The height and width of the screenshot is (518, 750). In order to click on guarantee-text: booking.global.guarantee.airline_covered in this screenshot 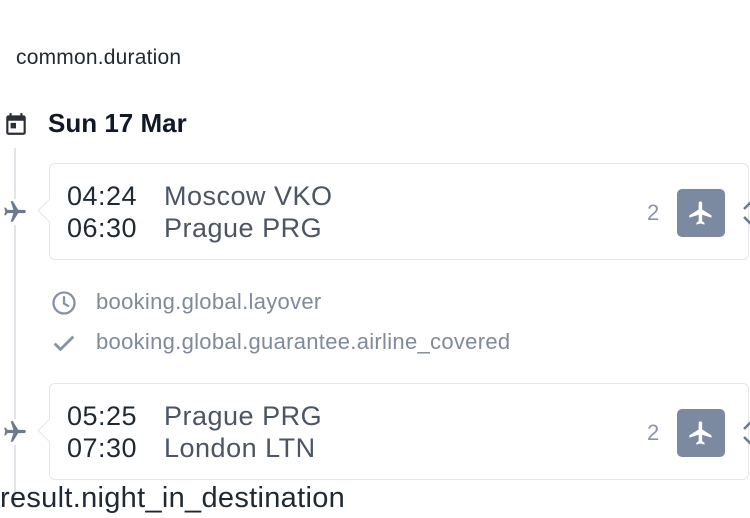, I will do `click(303, 341)`.